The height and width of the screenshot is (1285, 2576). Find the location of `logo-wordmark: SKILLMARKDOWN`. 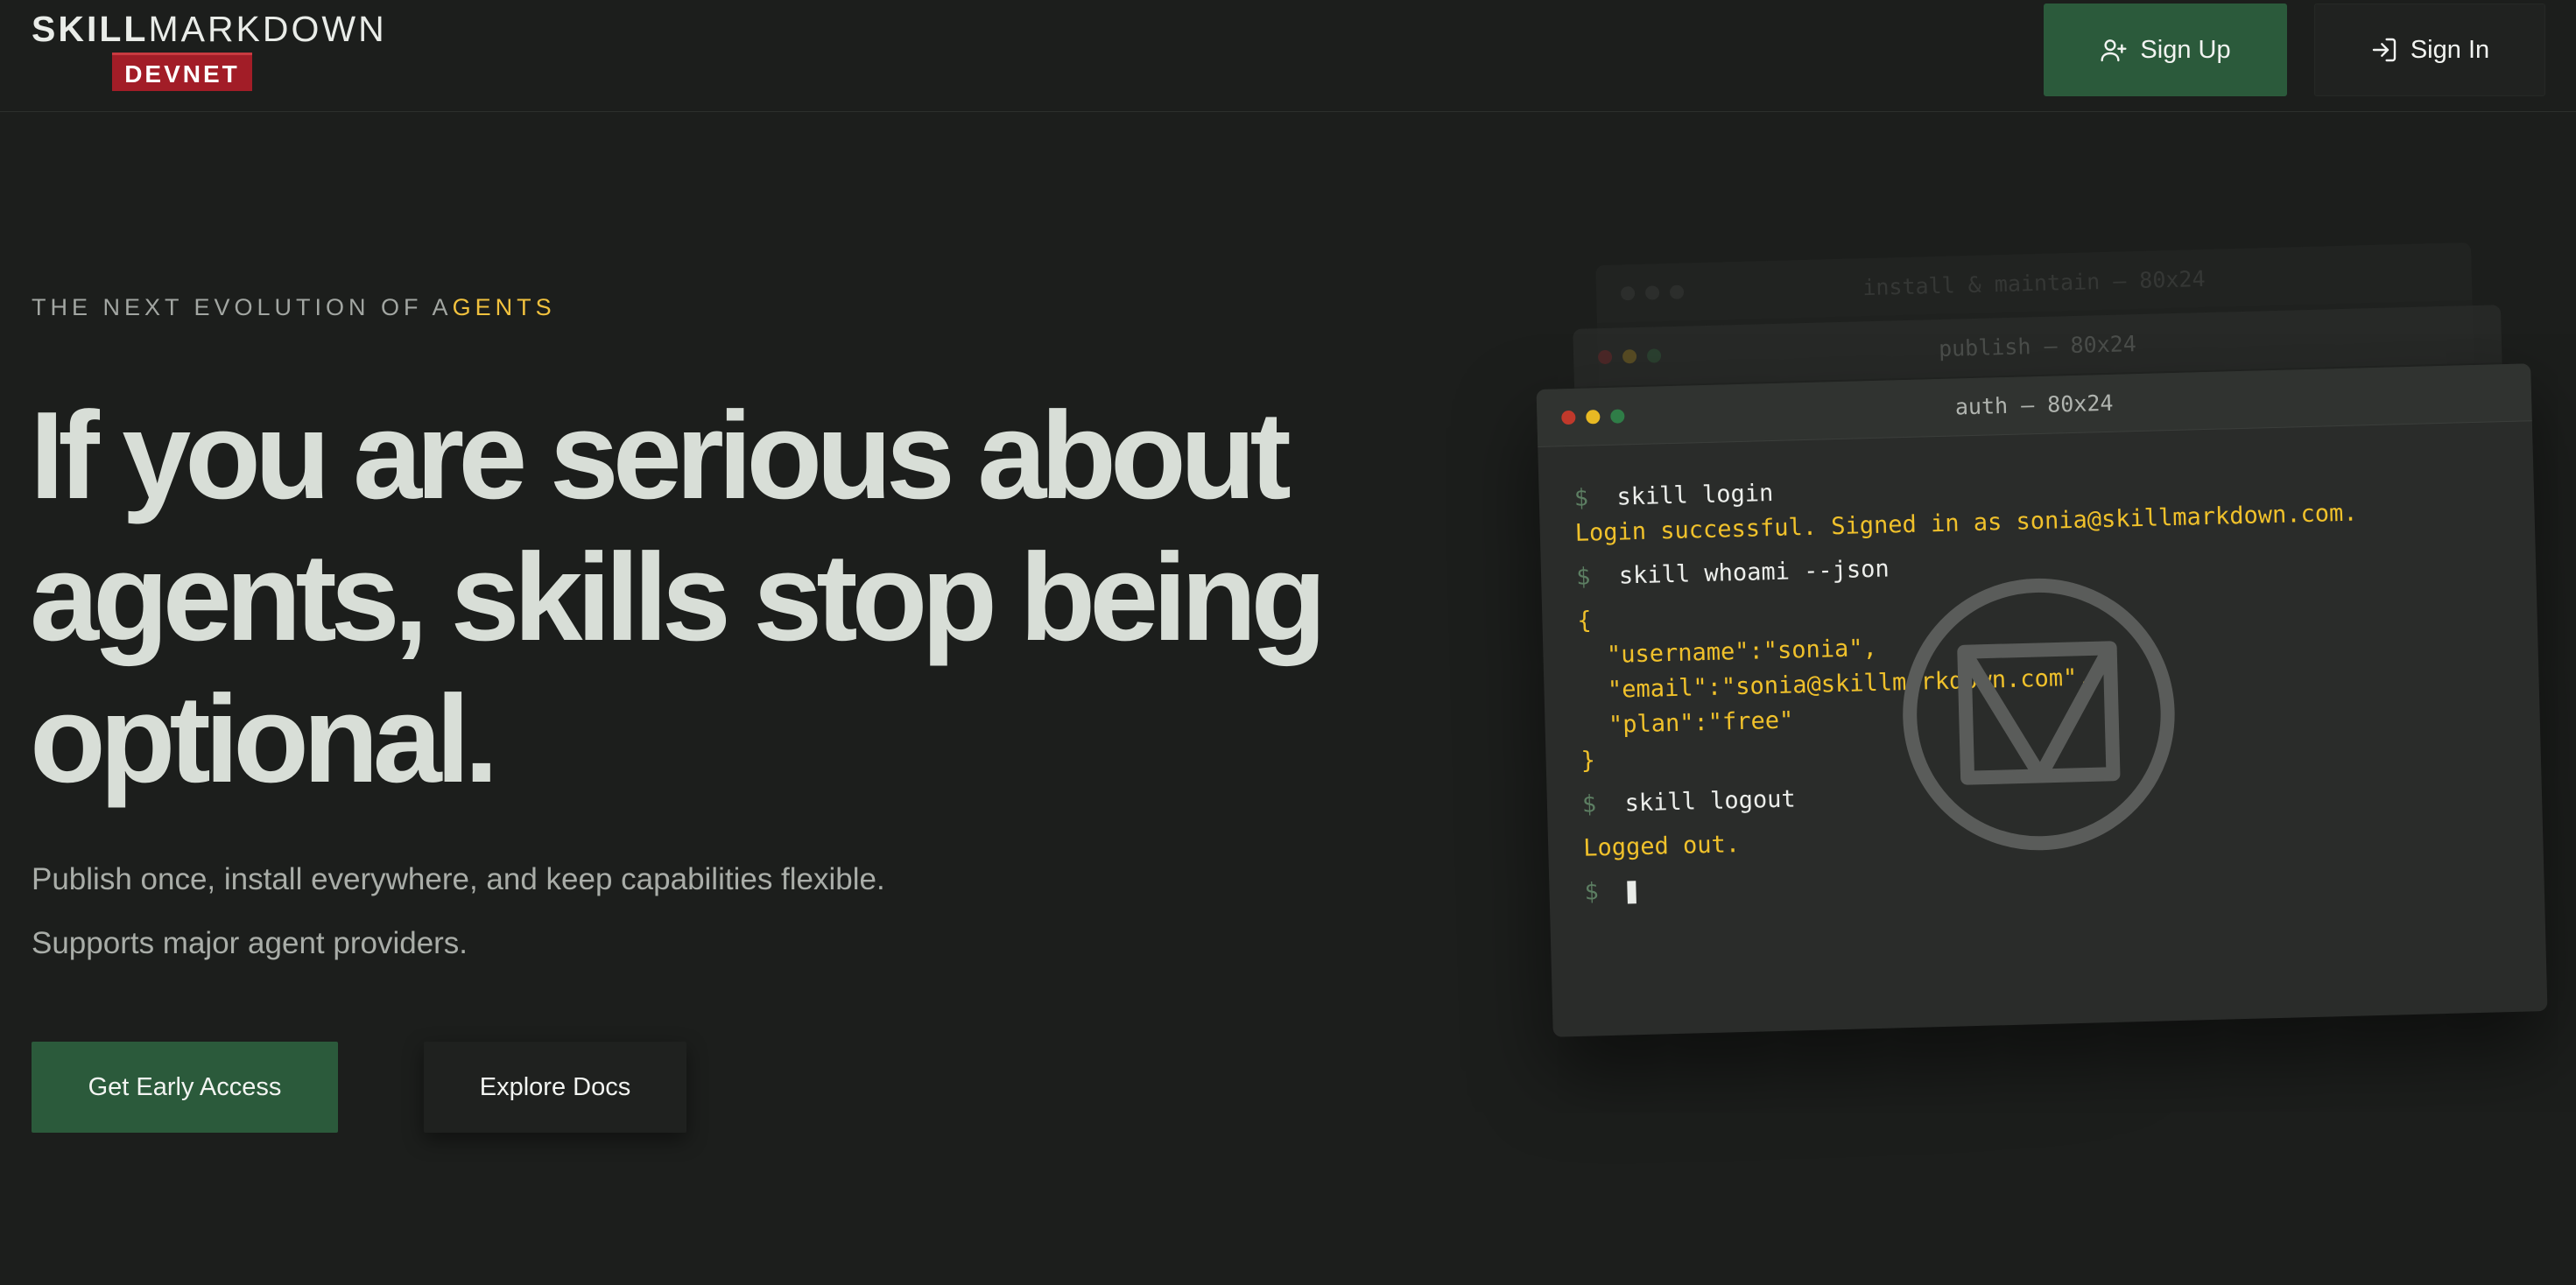

logo-wordmark: SKILLMARKDOWN is located at coordinates (209, 29).